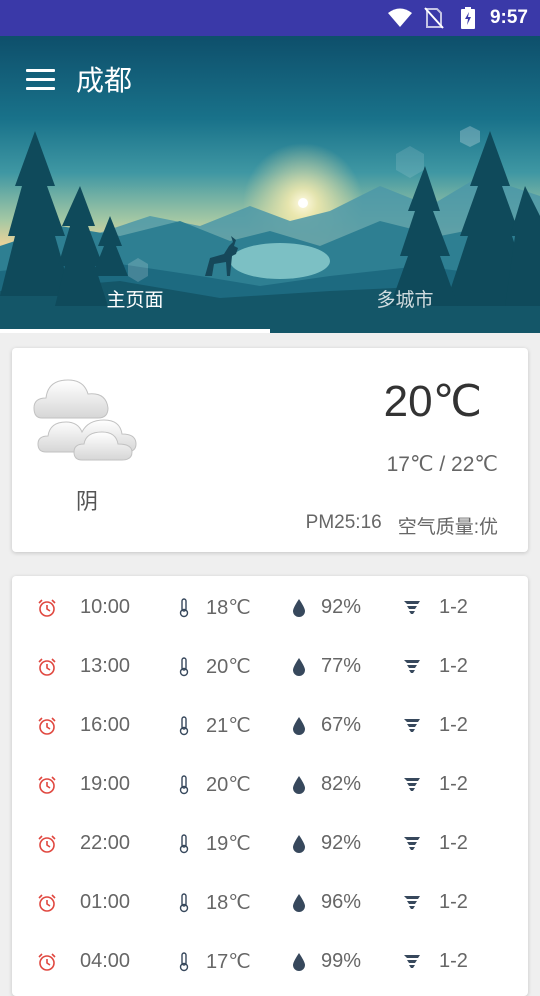 The width and height of the screenshot is (540, 996). What do you see at coordinates (105, 961) in the screenshot?
I see `hour-time: 04:00` at bounding box center [105, 961].